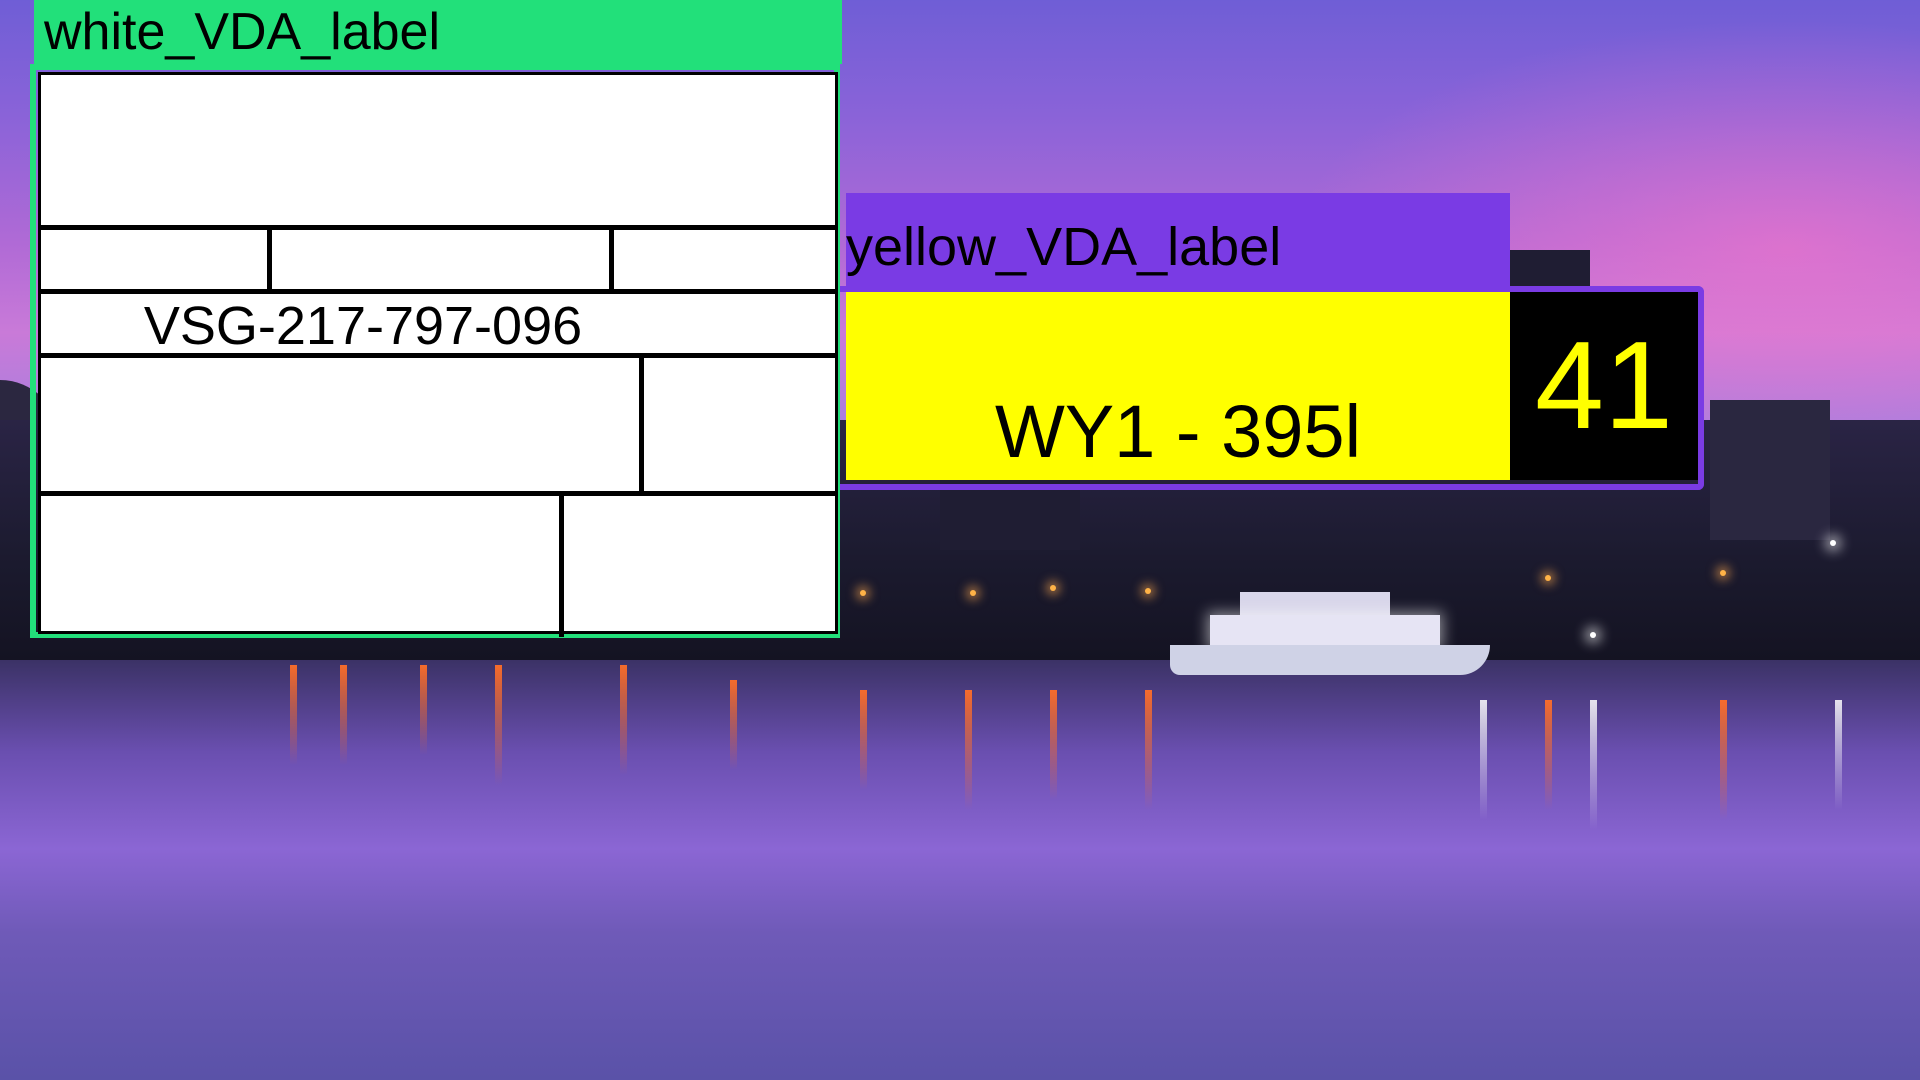 The height and width of the screenshot is (1080, 1920). What do you see at coordinates (1770, 470) in the screenshot?
I see `hotel-building` at bounding box center [1770, 470].